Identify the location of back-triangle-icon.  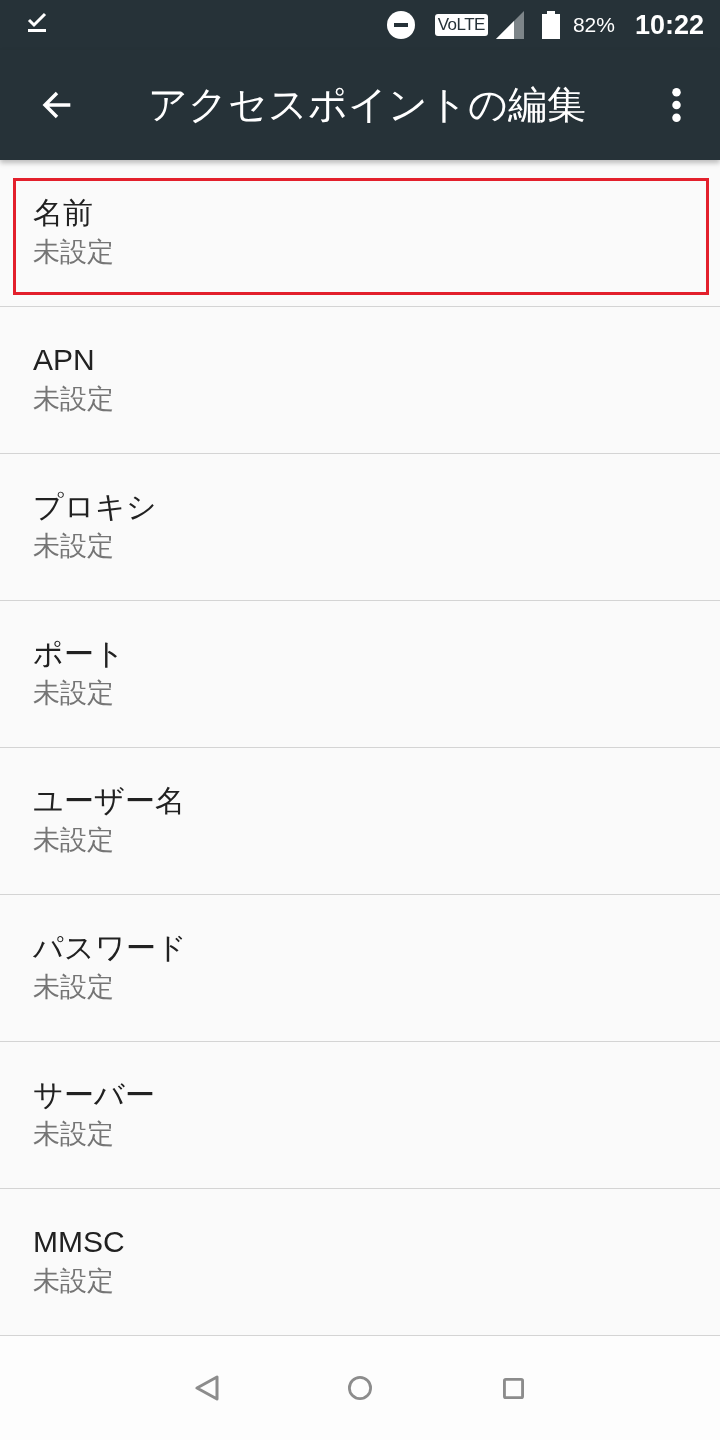
(206, 1388).